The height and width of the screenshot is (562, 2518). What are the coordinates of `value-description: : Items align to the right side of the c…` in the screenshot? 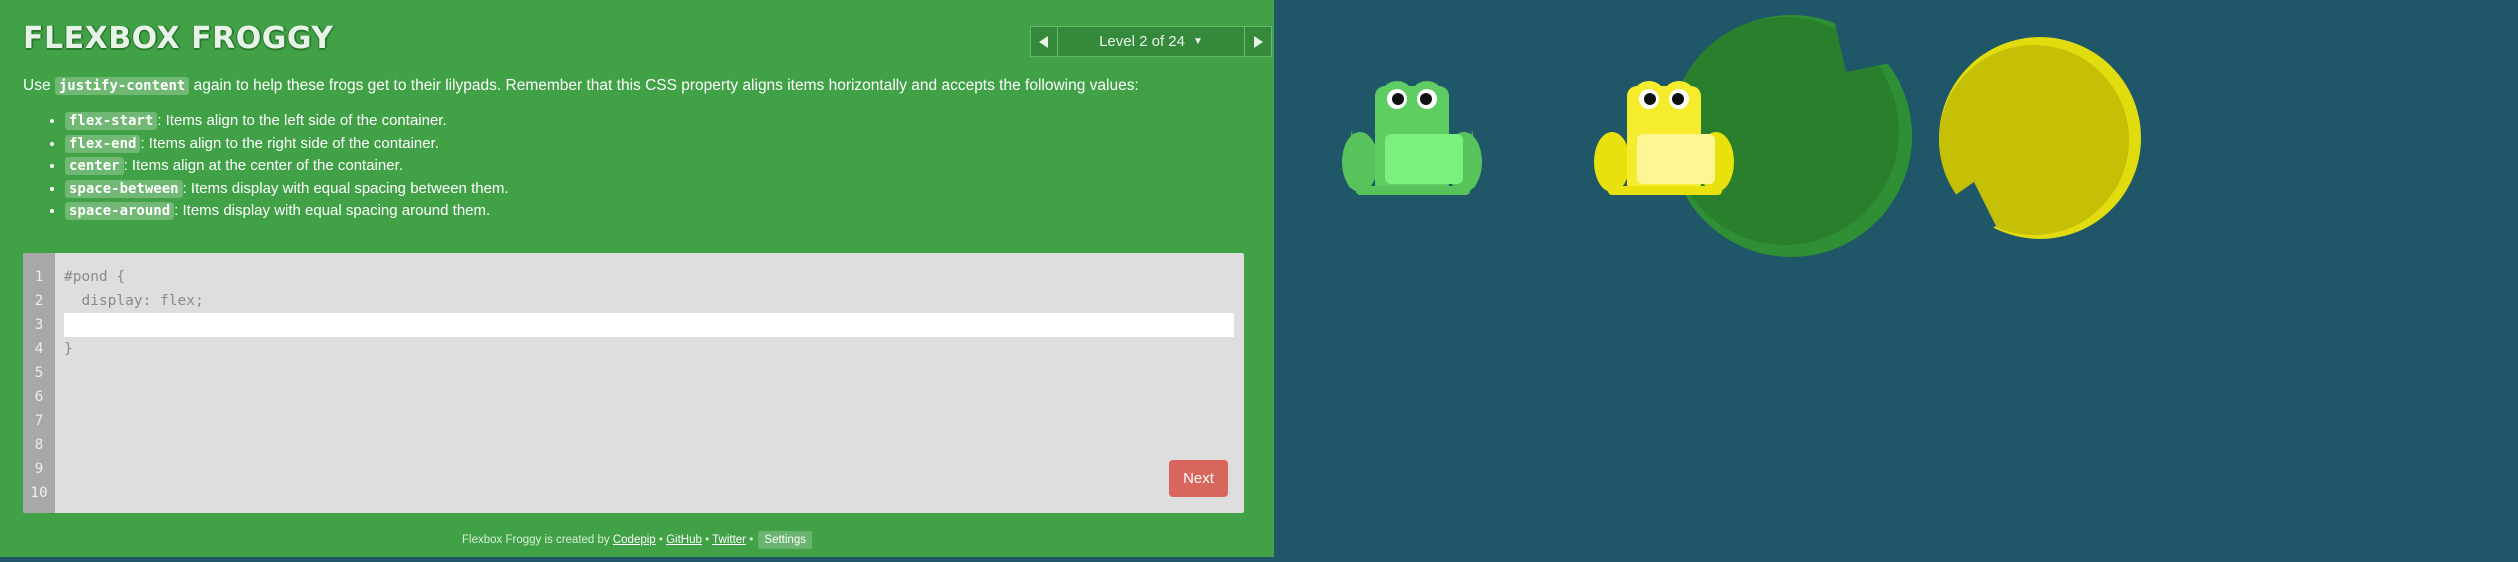 It's located at (289, 143).